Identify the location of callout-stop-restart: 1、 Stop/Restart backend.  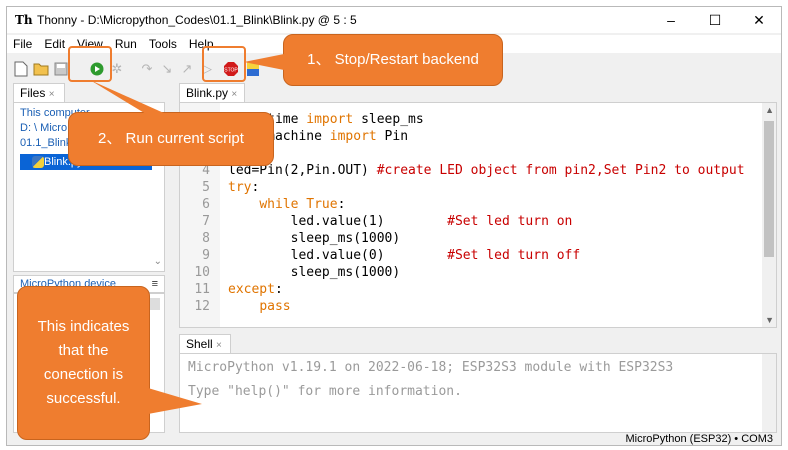
(393, 60).